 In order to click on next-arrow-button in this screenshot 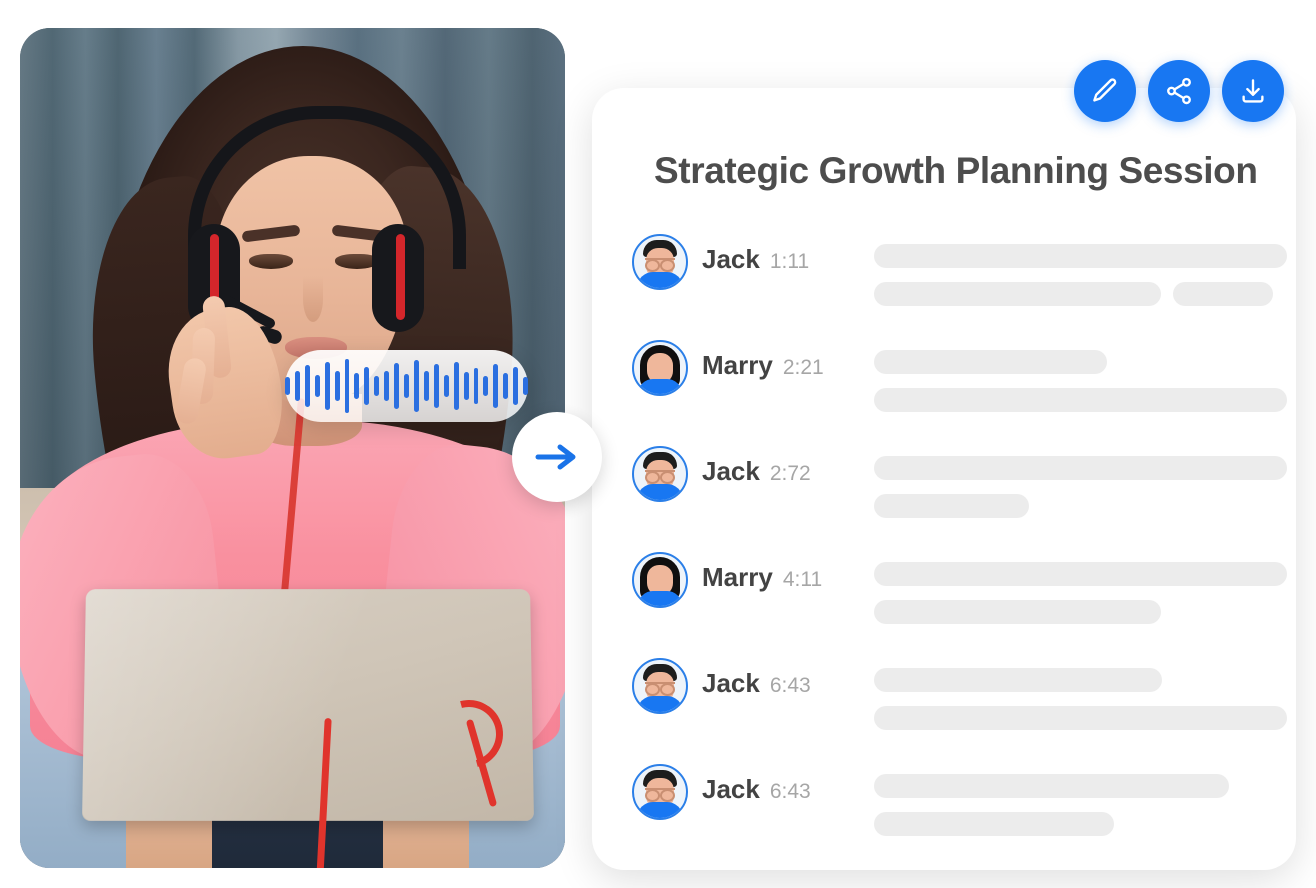, I will do `click(557, 457)`.